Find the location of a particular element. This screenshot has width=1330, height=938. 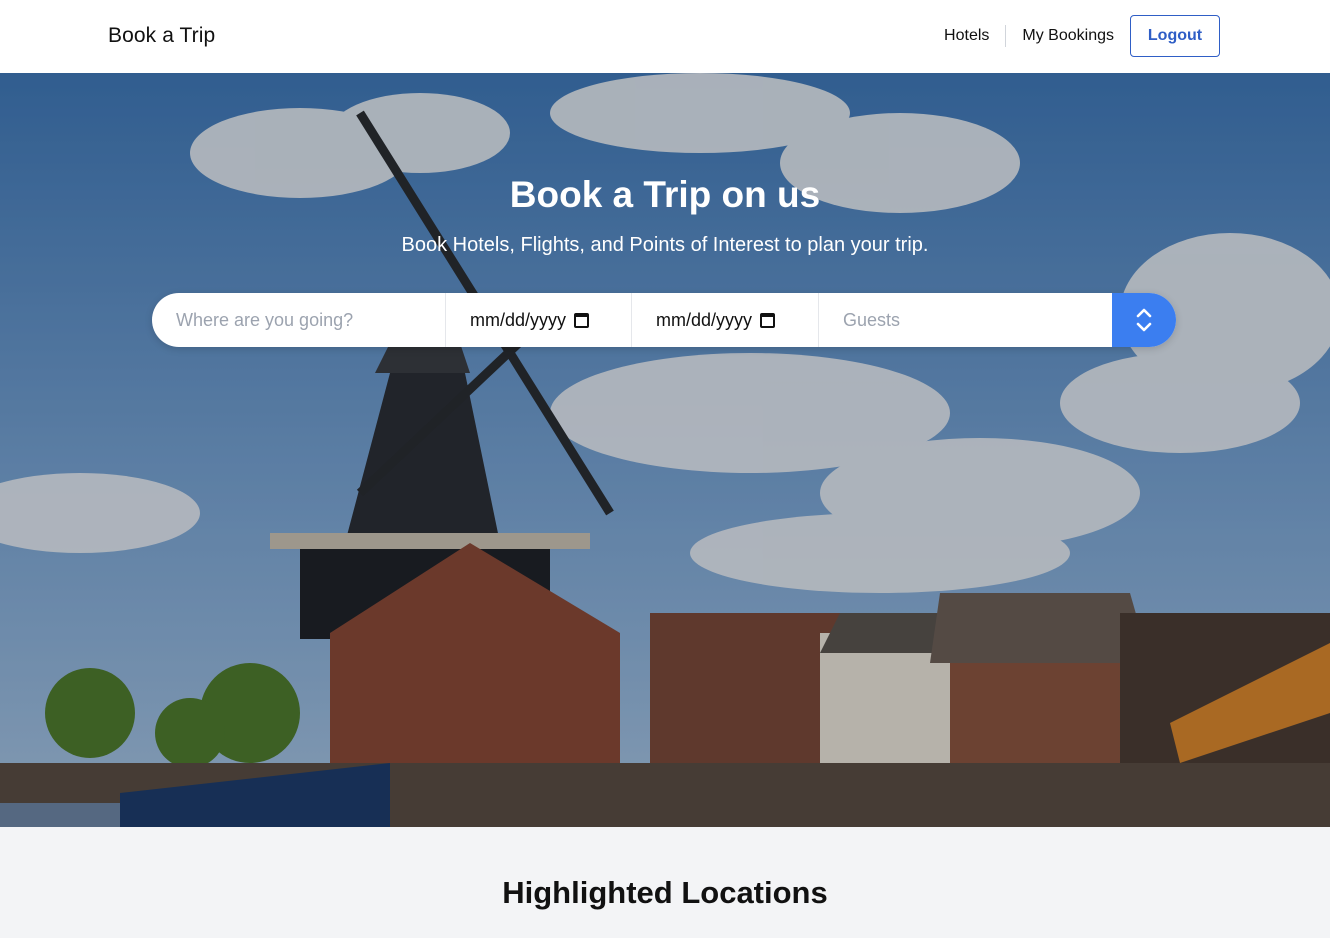

nav-link-hotels: Hotels is located at coordinates (967, 36).